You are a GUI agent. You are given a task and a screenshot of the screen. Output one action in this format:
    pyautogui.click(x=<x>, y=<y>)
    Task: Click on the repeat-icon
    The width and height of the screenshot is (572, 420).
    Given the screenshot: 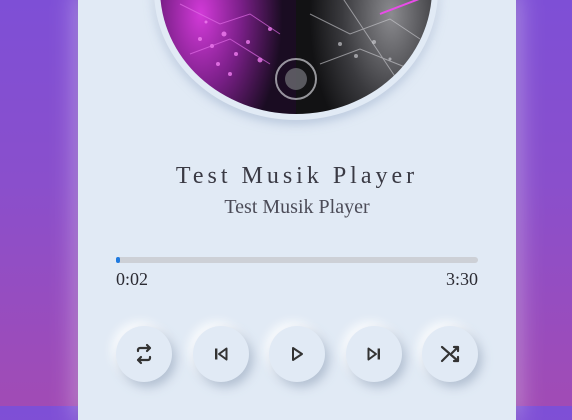 What is the action you would take?
    pyautogui.click(x=144, y=354)
    